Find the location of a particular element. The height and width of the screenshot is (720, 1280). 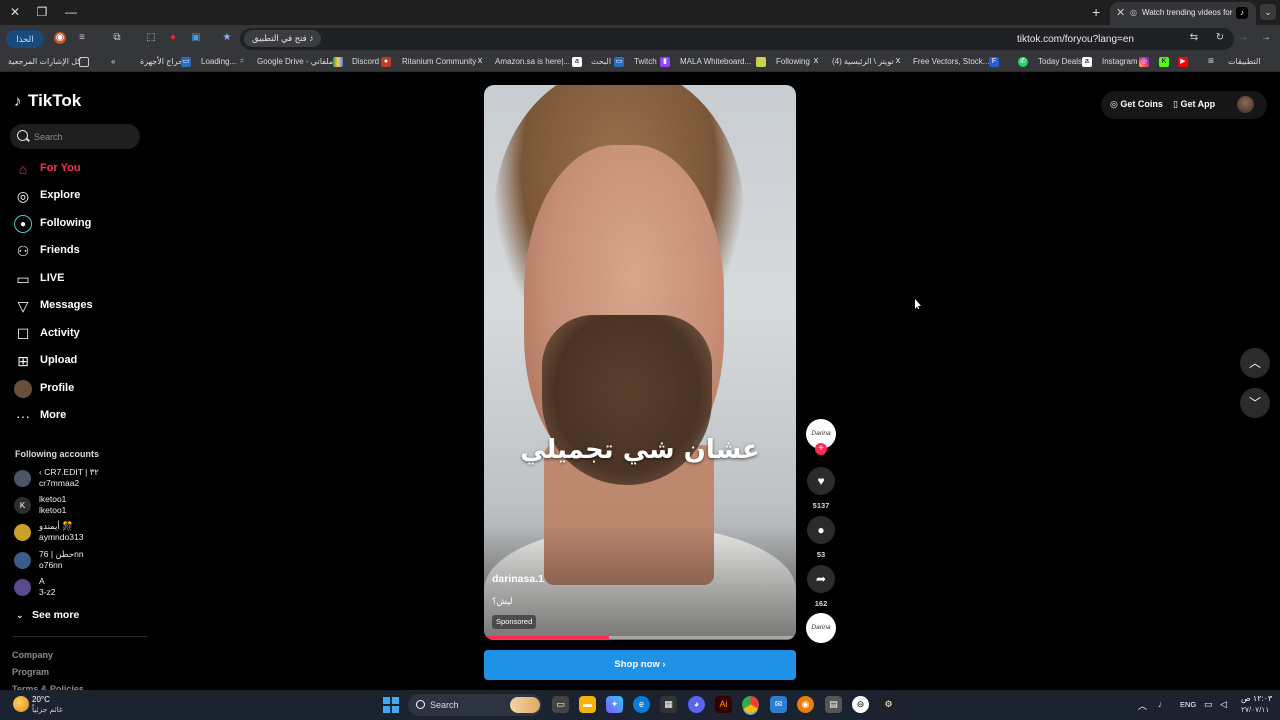

nav-for-you: ⌂ For You is located at coordinates (77, 169).